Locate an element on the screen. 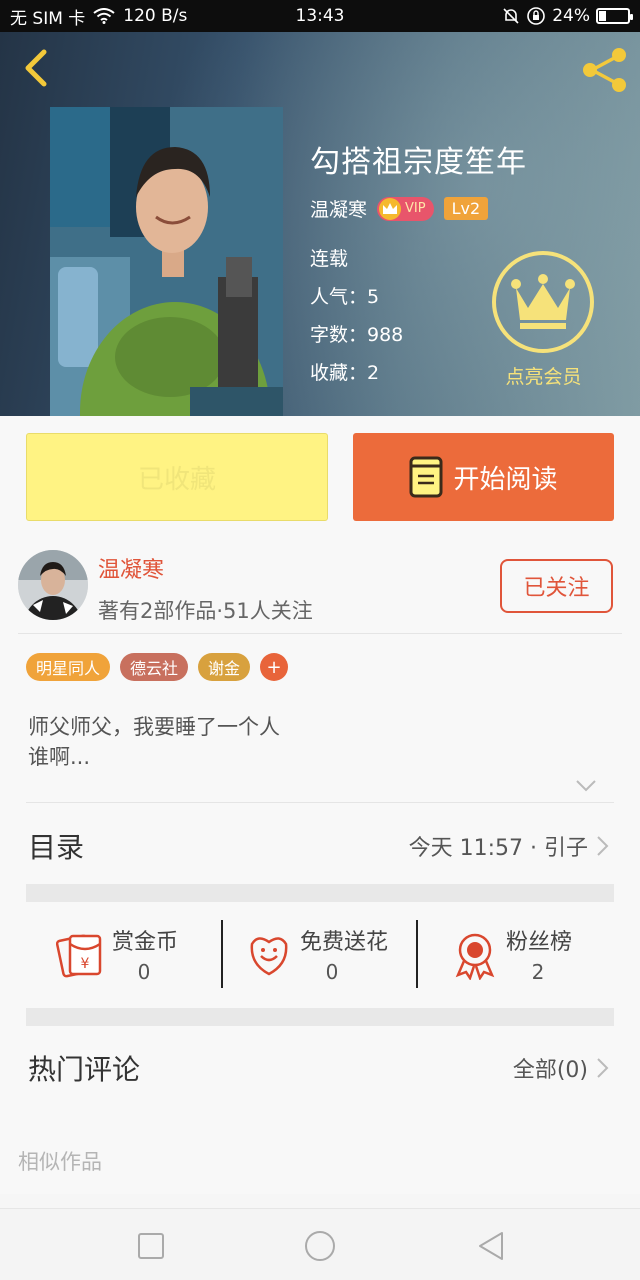 Image resolution: width=640 pixels, height=1280 pixels. level-badge: Lv2 is located at coordinates (466, 208).